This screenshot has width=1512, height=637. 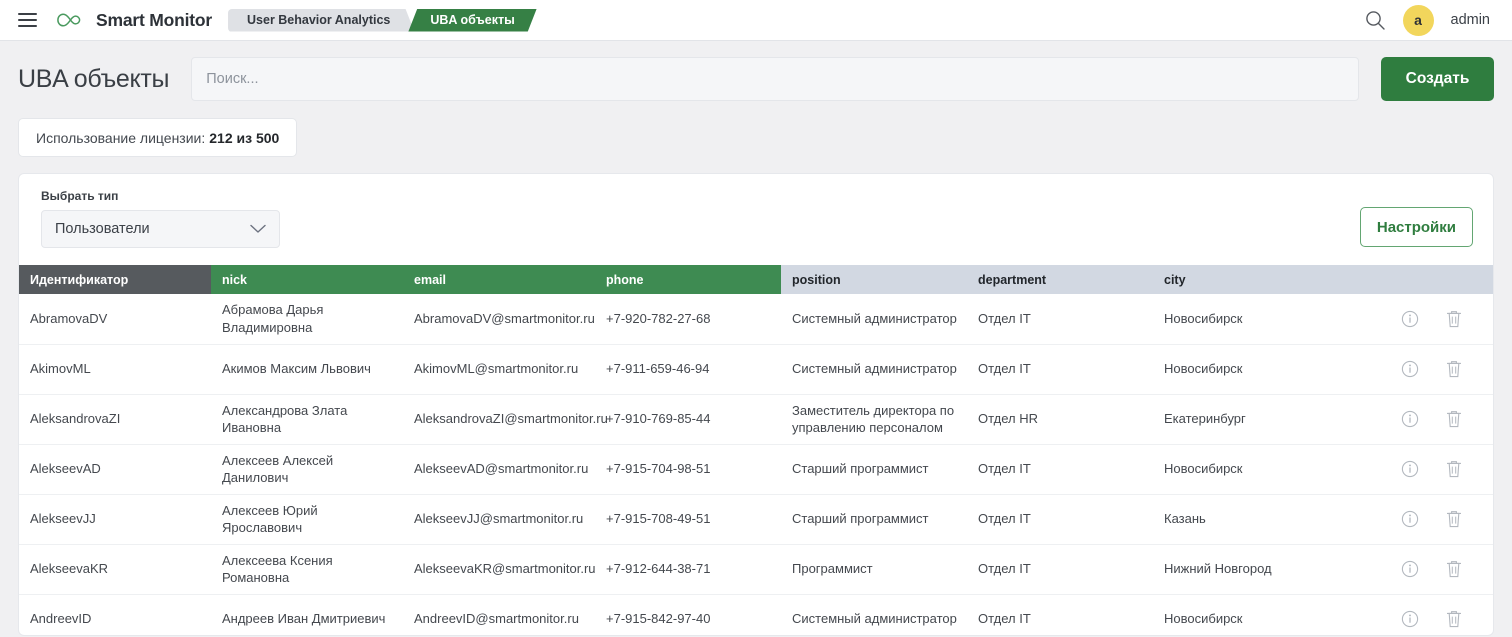 I want to click on cell-nick: Александрова Злата Ивановна, so click(x=307, y=419).